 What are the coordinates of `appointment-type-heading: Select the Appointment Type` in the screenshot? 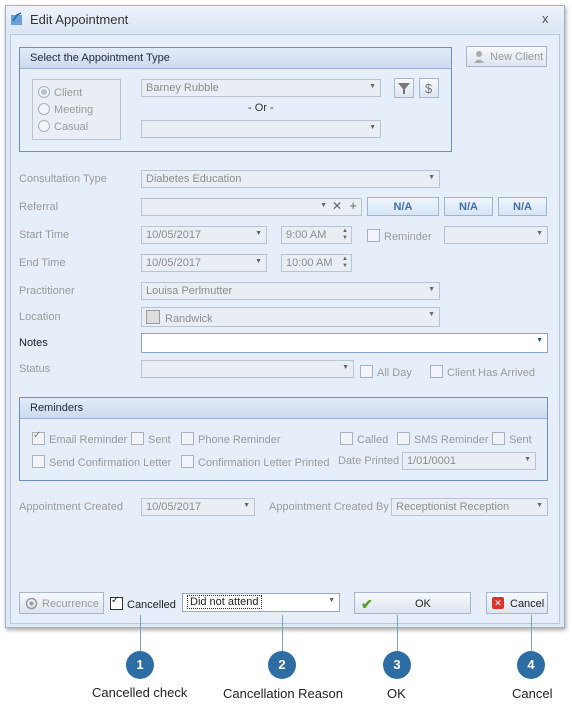 It's located at (235, 58).